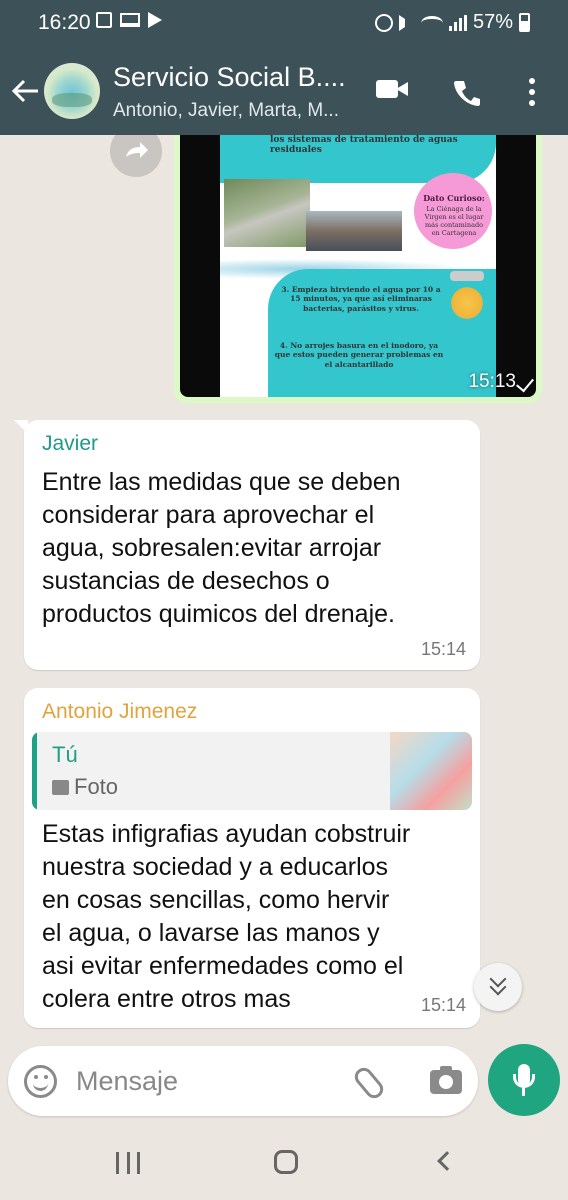  What do you see at coordinates (431, 771) in the screenshot?
I see `quoted-thumbnail` at bounding box center [431, 771].